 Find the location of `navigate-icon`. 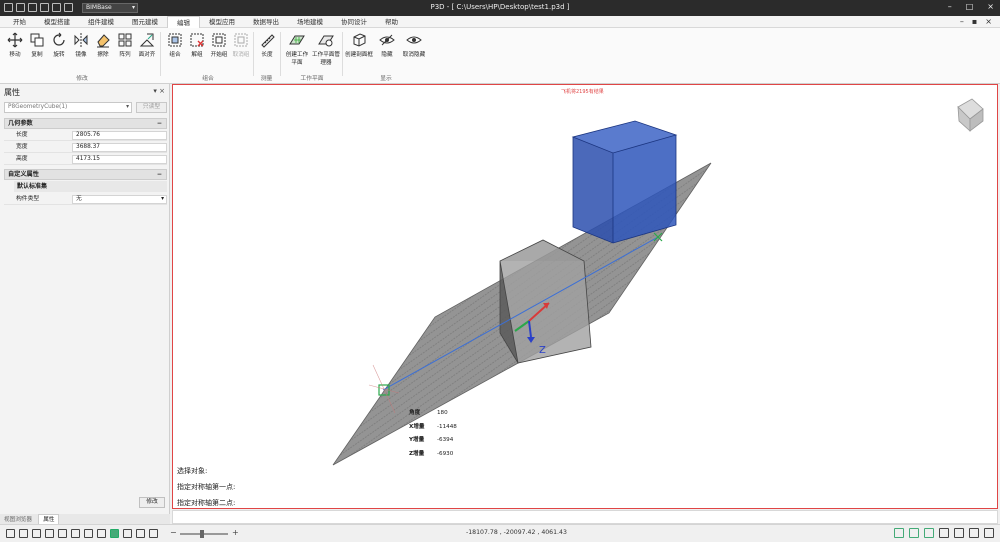

navigate-icon is located at coordinates (974, 533).